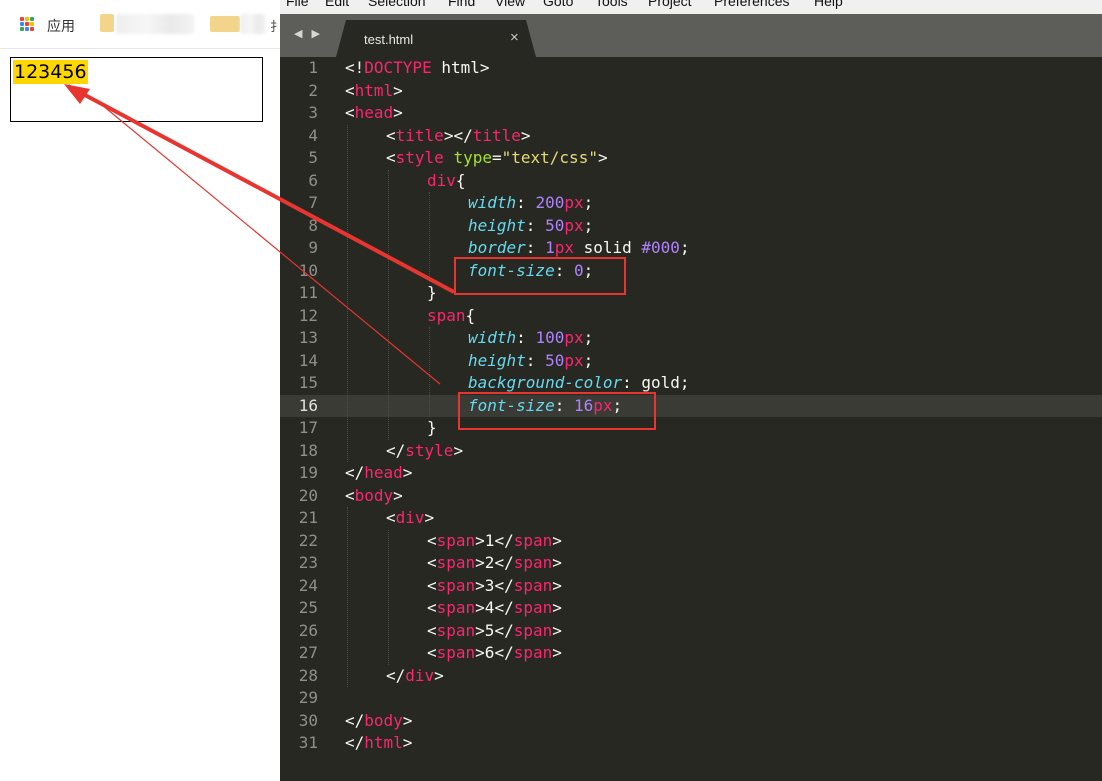 This screenshot has width=1102, height=781. Describe the element at coordinates (611, 4) in the screenshot. I see `menu-item-tools: Tools` at that location.